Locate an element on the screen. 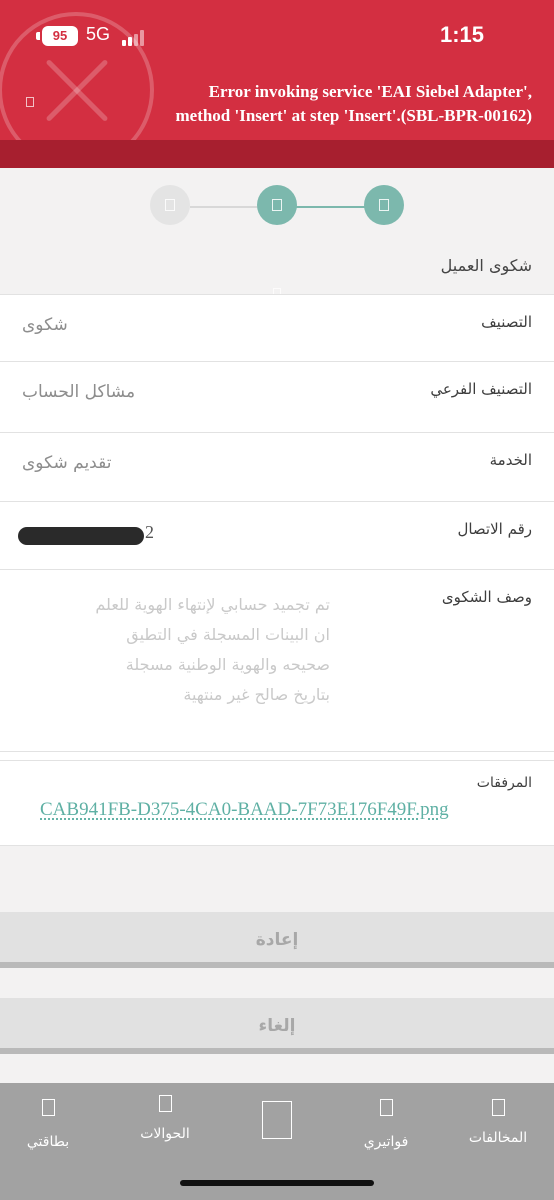 Image resolution: width=554 pixels, height=1200 pixels. tab-transfers: الحوالات is located at coordinates (165, 1118).